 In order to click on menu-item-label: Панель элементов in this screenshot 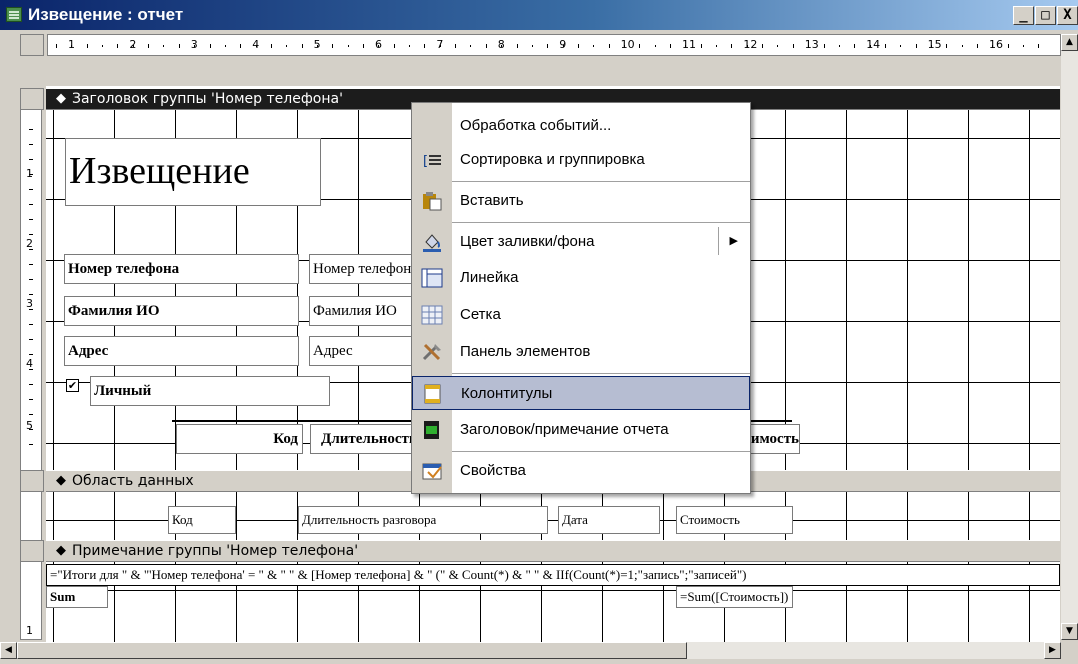, I will do `click(525, 351)`.